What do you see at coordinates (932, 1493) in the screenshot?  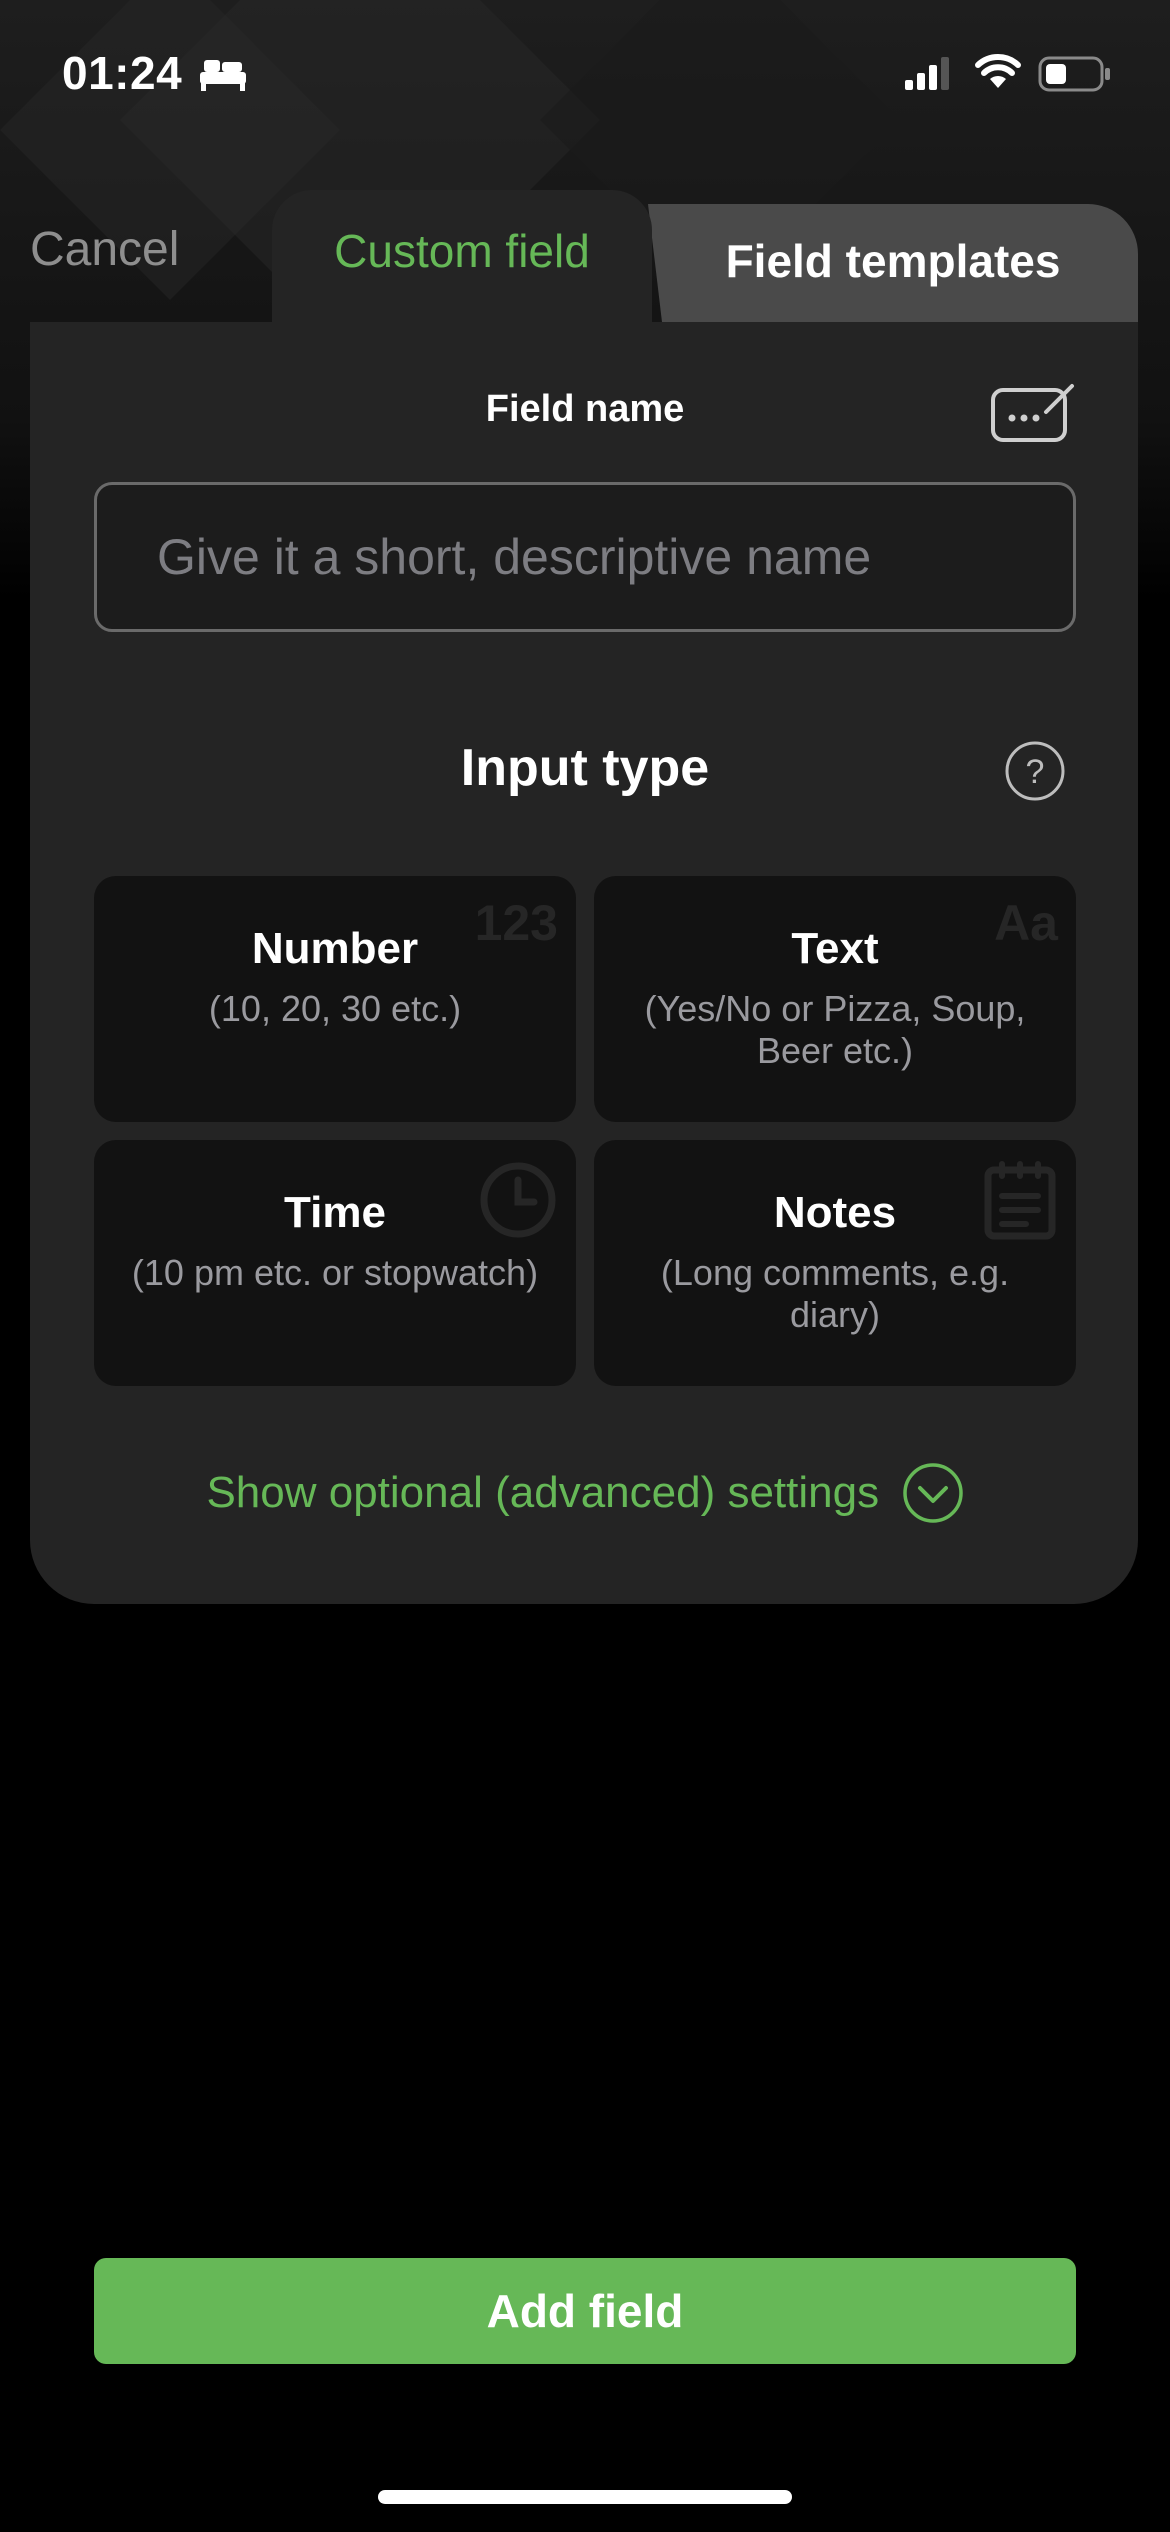 I see `chevron-down-circle-icon` at bounding box center [932, 1493].